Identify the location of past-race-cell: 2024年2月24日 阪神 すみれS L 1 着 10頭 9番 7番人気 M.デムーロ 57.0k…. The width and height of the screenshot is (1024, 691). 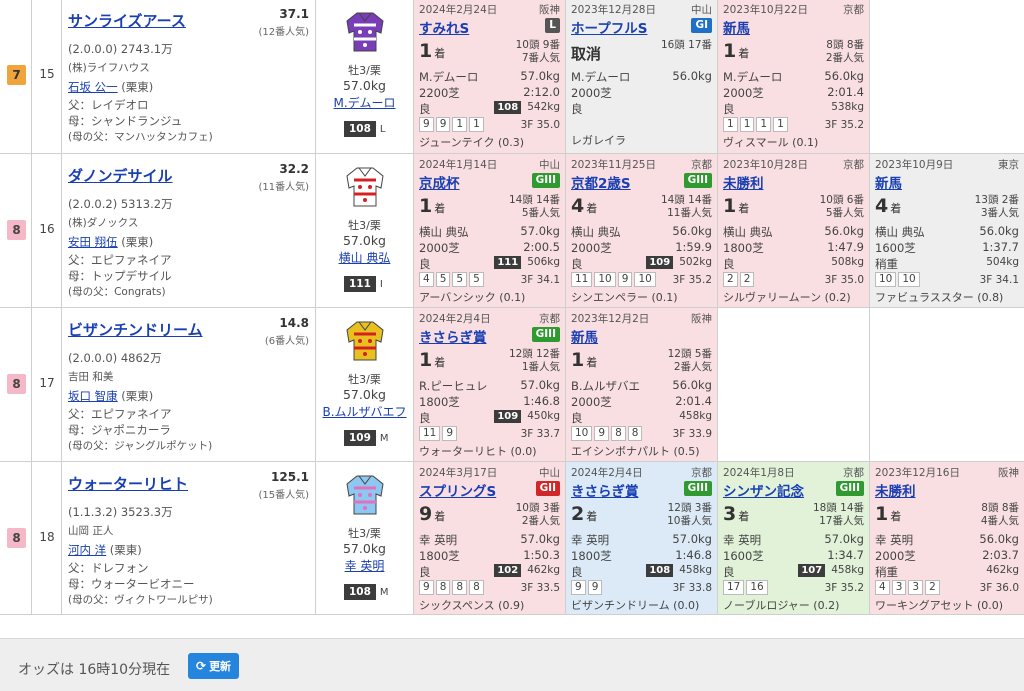
(490, 76).